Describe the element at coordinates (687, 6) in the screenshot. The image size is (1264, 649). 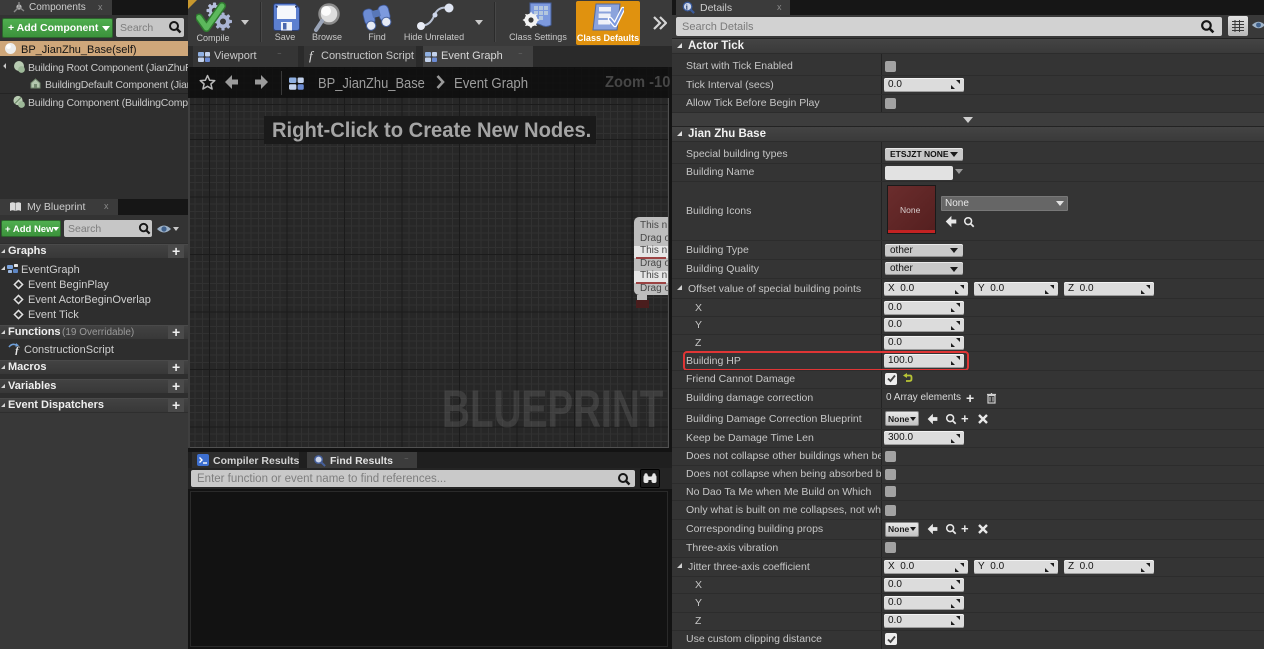
I see `svg-text: i` at that location.